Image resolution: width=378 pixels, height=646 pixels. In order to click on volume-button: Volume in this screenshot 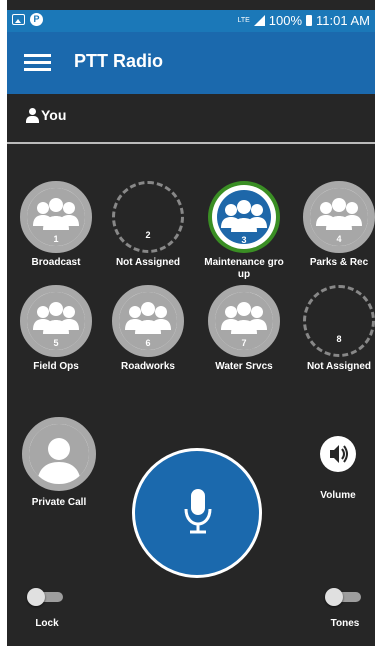, I will do `click(338, 468)`.